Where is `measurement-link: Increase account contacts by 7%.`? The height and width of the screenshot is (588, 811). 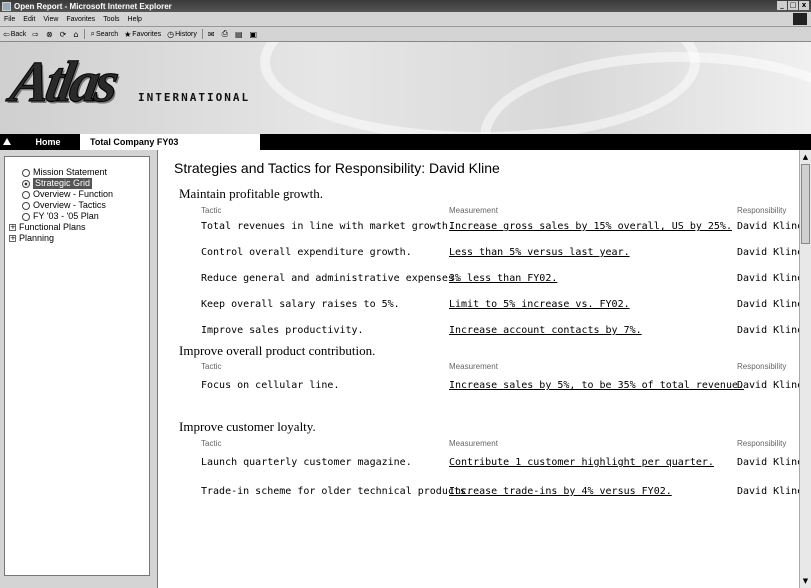
measurement-link: Increase account contacts by 7%. is located at coordinates (545, 330).